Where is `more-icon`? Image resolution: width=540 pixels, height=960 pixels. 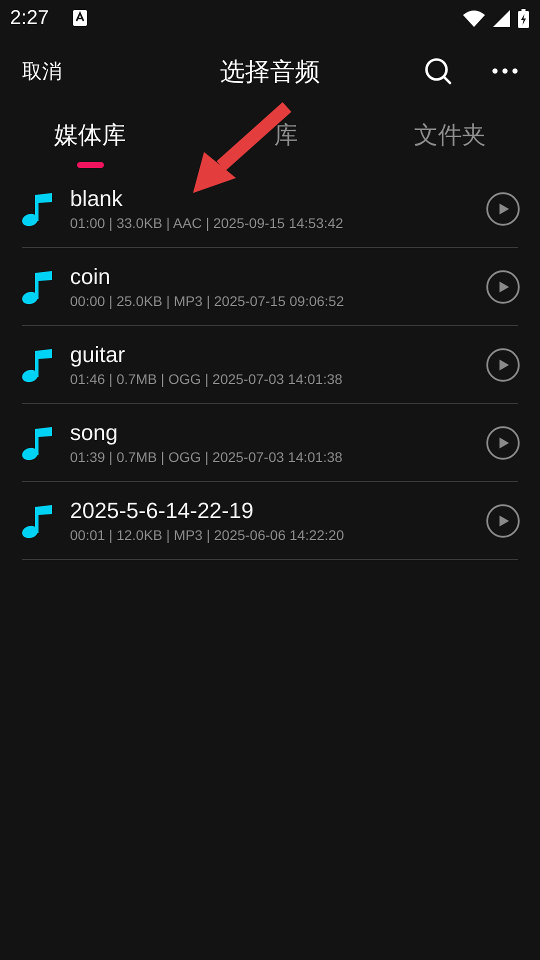
more-icon is located at coordinates (505, 71).